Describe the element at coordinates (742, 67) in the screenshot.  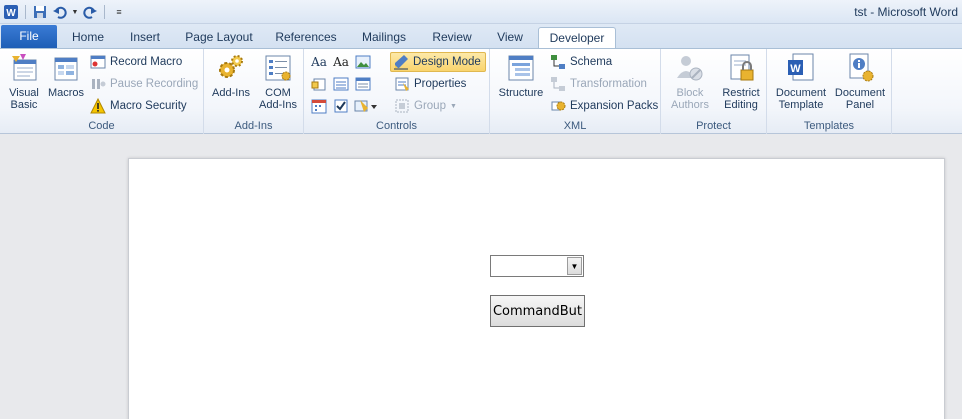
I see `lock-document-icon` at that location.